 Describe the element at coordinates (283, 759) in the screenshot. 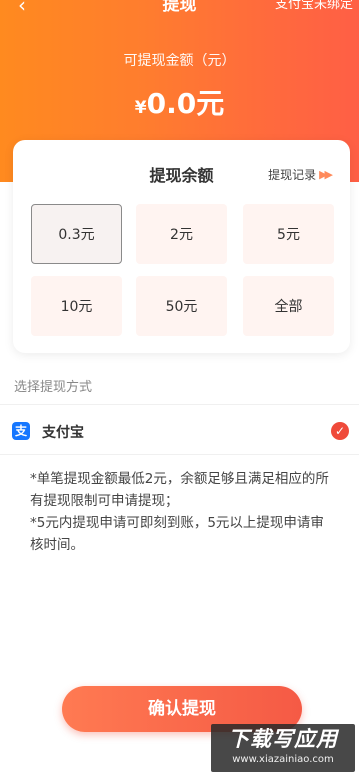

I see `watermark-url: www.xiazainiao.com` at that location.